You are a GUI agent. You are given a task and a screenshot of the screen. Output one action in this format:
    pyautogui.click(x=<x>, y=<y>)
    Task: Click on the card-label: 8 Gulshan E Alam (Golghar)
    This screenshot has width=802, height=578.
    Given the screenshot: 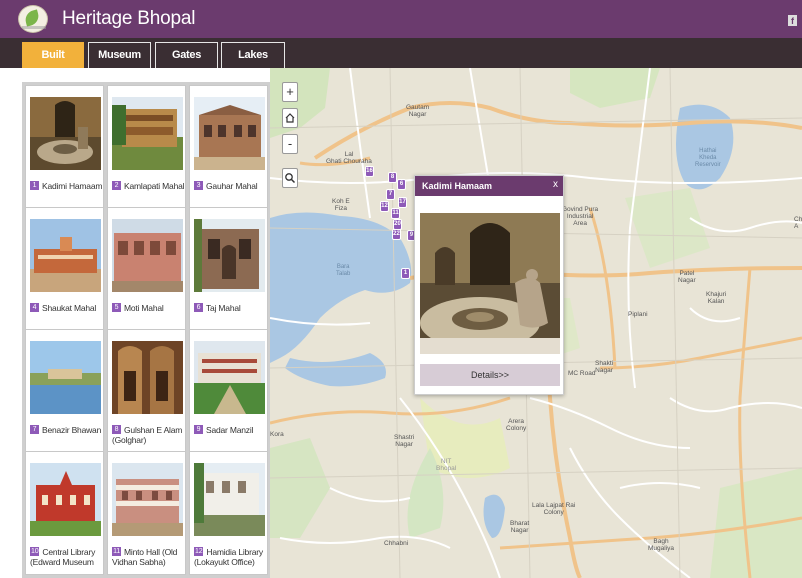 What is the action you would take?
    pyautogui.click(x=147, y=435)
    